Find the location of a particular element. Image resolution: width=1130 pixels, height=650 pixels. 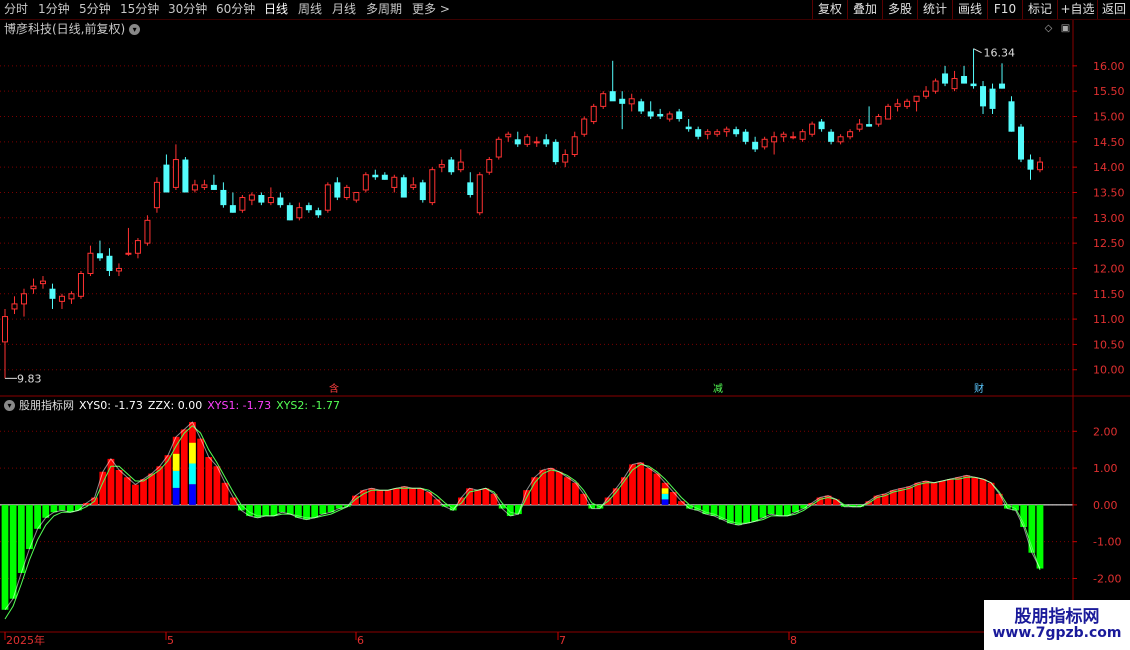

toolbar-button-6: 标记 is located at coordinates (1039, 9).